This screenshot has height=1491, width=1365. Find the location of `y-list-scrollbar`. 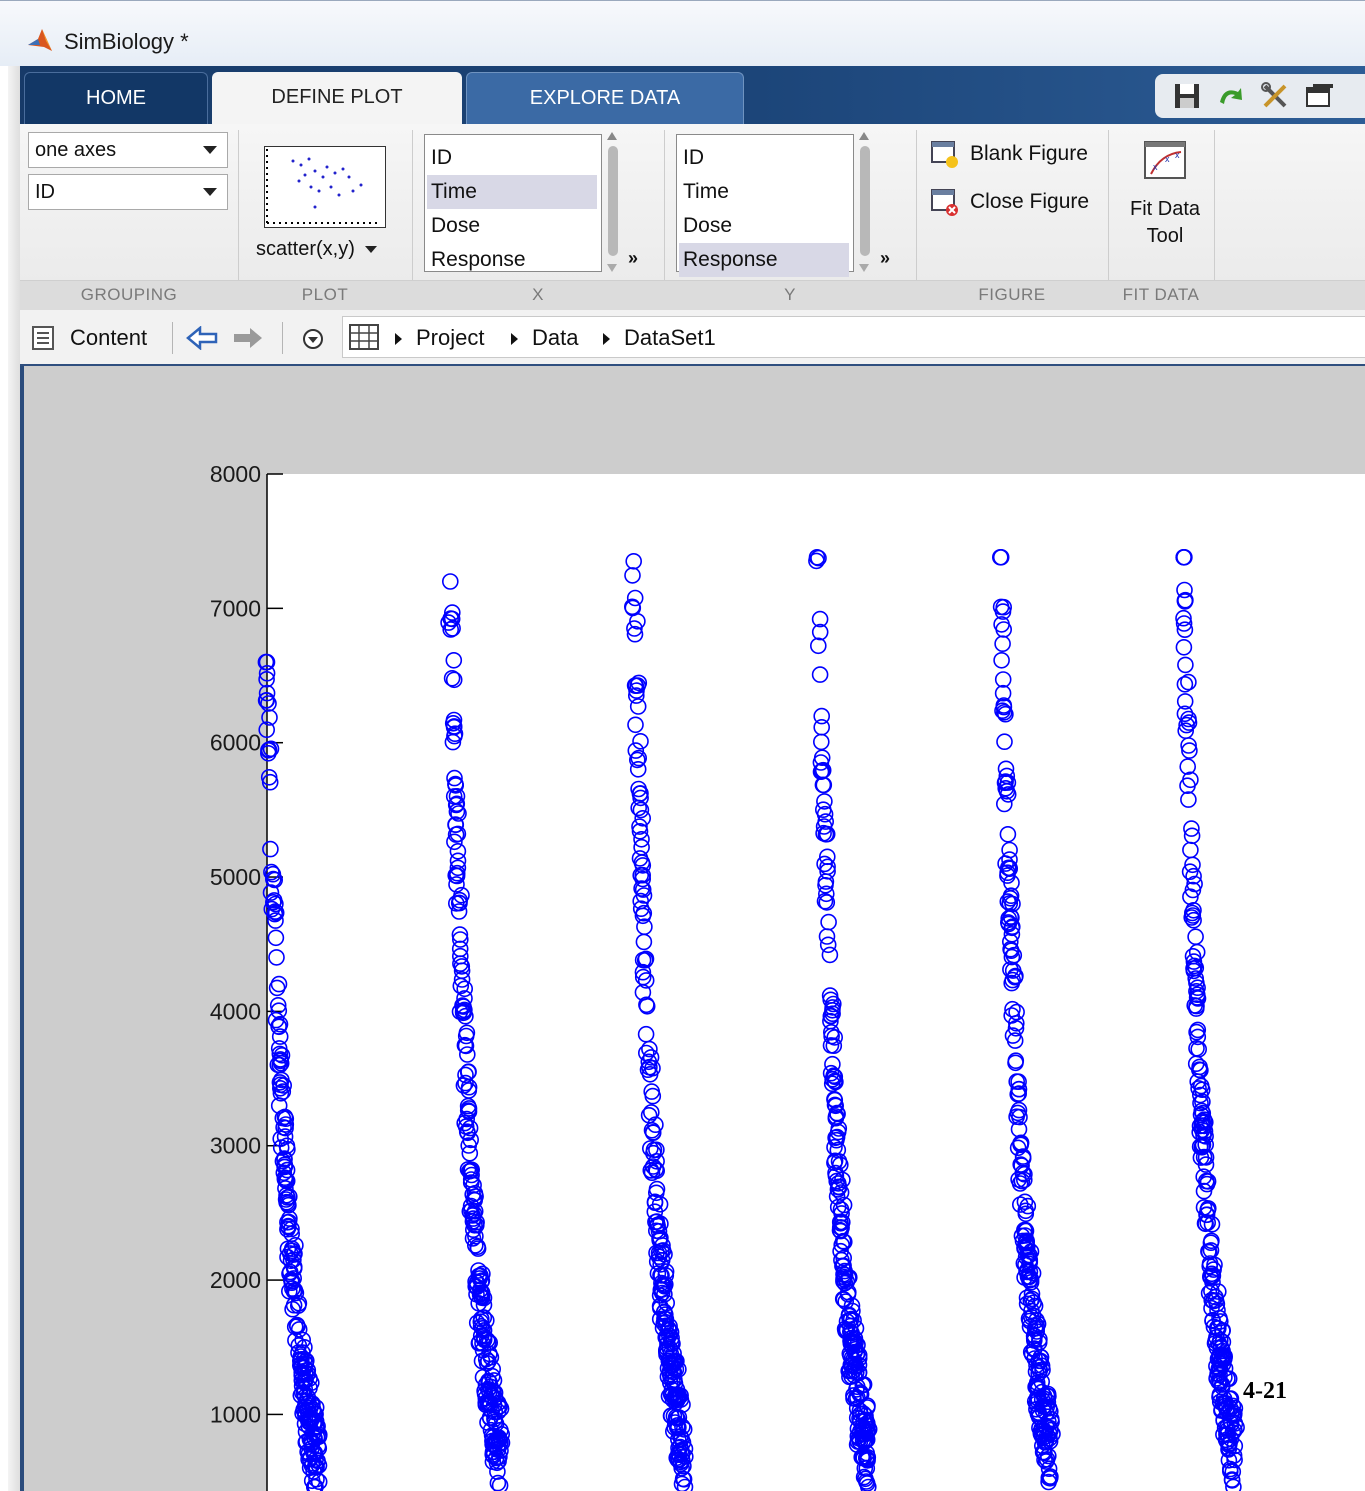

y-list-scrollbar is located at coordinates (864, 202).